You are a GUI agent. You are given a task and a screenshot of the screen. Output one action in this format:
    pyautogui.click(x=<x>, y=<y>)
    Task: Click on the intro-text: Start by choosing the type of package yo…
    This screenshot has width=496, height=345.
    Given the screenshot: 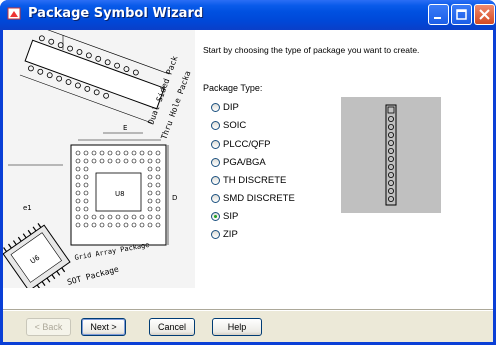 What is the action you would take?
    pyautogui.click(x=311, y=50)
    